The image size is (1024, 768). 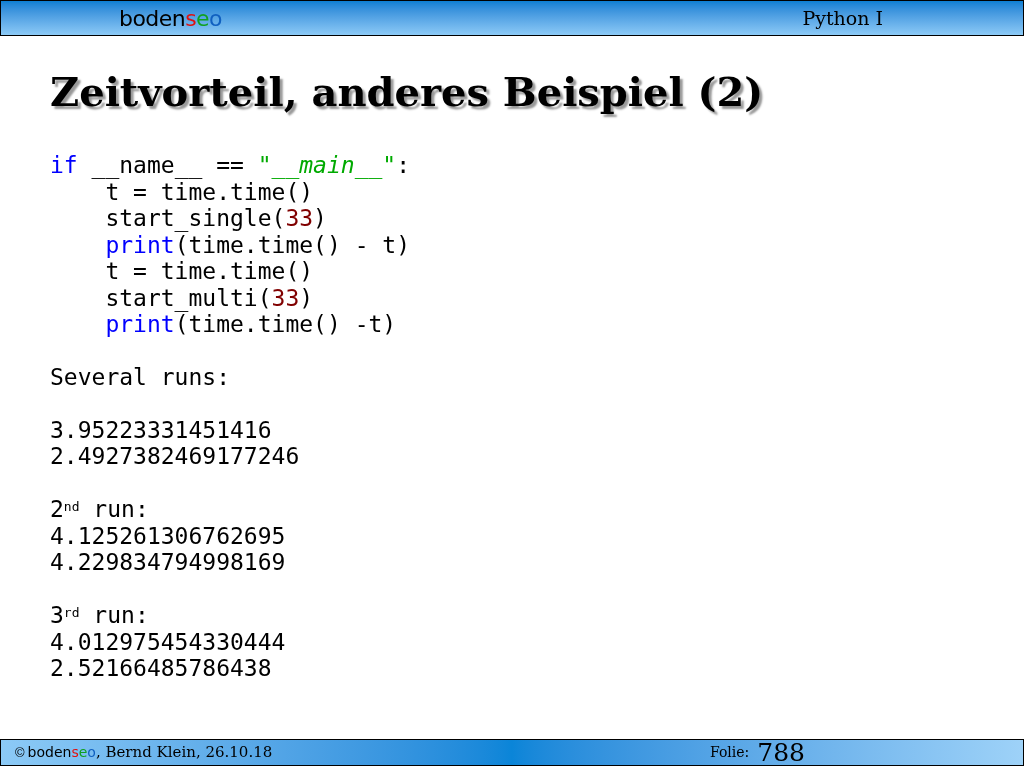 What do you see at coordinates (230, 245) in the screenshot?
I see `code-text: if __name__ == "__main__": t = time.time() start_single(33) print(time.time() - t) t = time.time() start_multi(33) print(time.time() -t)` at bounding box center [230, 245].